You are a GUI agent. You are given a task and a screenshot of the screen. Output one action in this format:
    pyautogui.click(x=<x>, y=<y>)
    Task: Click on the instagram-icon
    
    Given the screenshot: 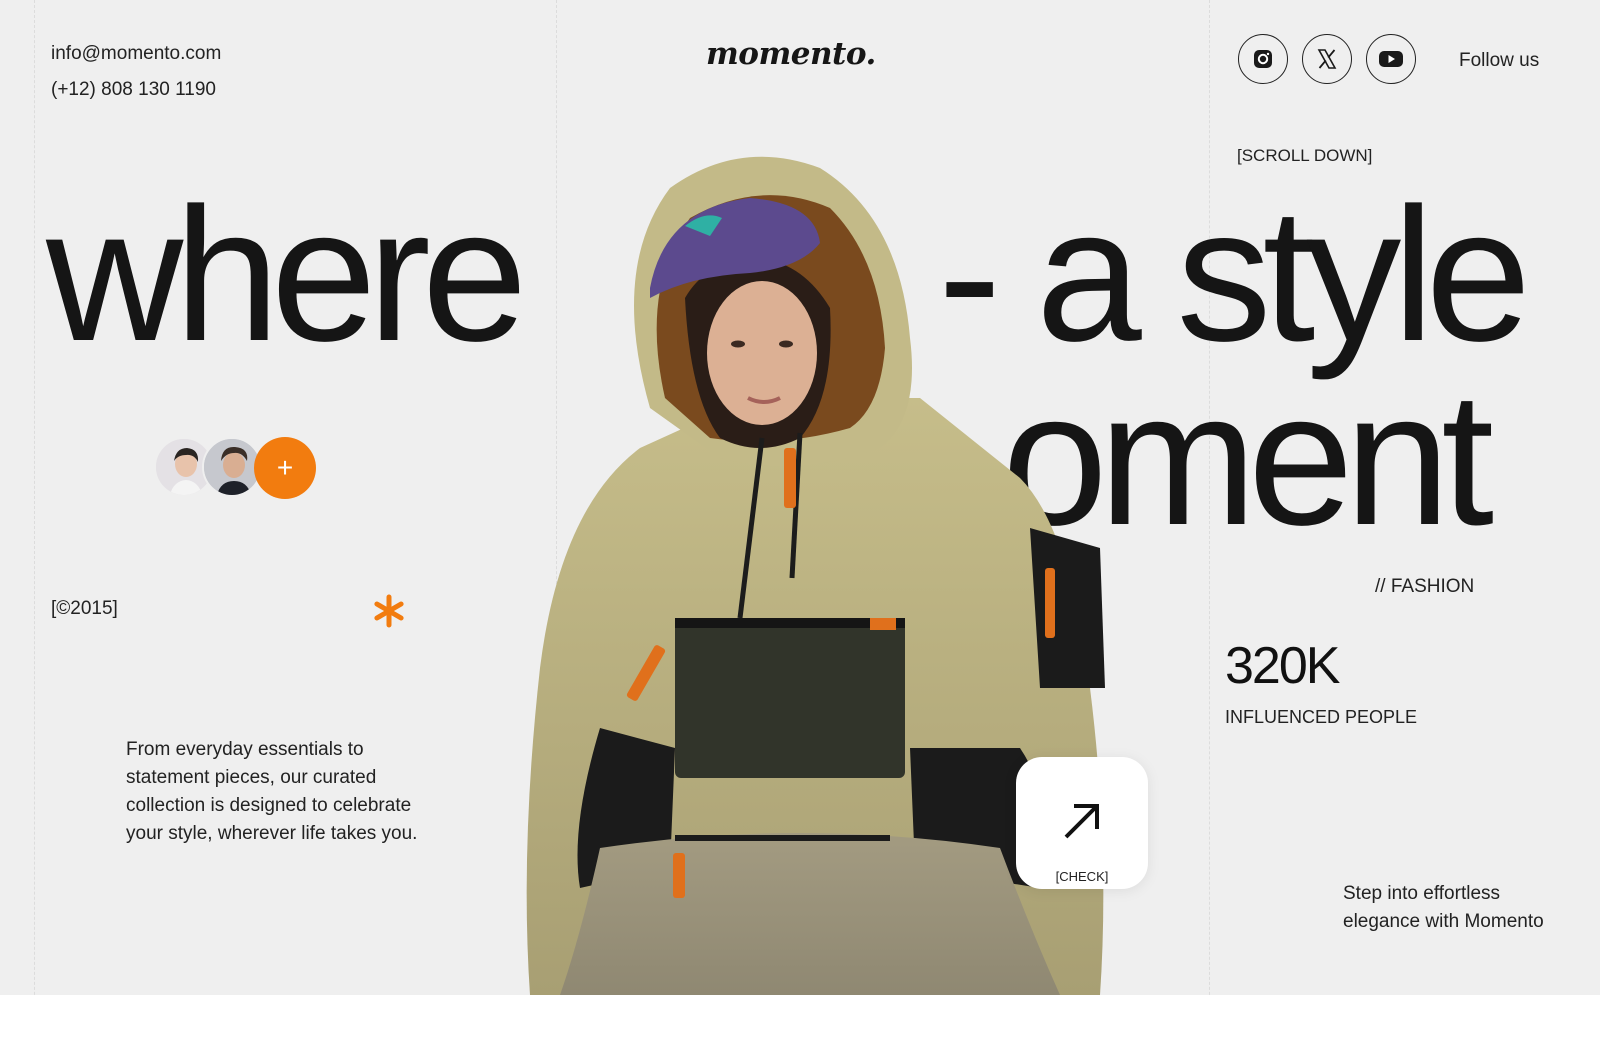 What is the action you would take?
    pyautogui.click(x=1263, y=59)
    